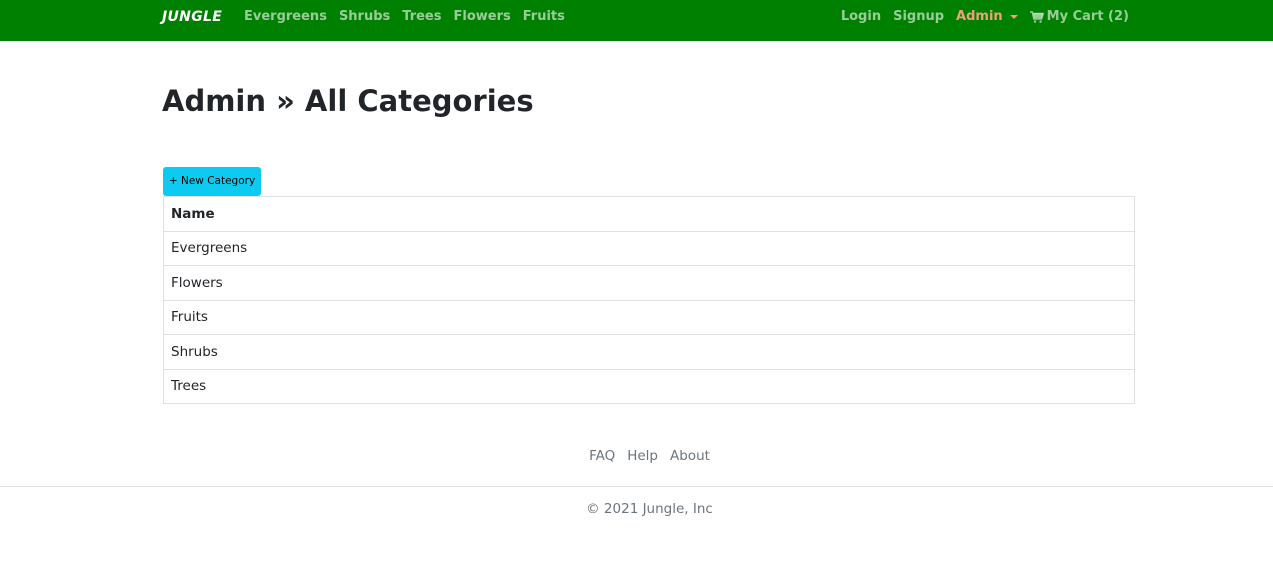 This screenshot has width=1273, height=564. I want to click on nav-link-fruits: Fruits, so click(544, 16).